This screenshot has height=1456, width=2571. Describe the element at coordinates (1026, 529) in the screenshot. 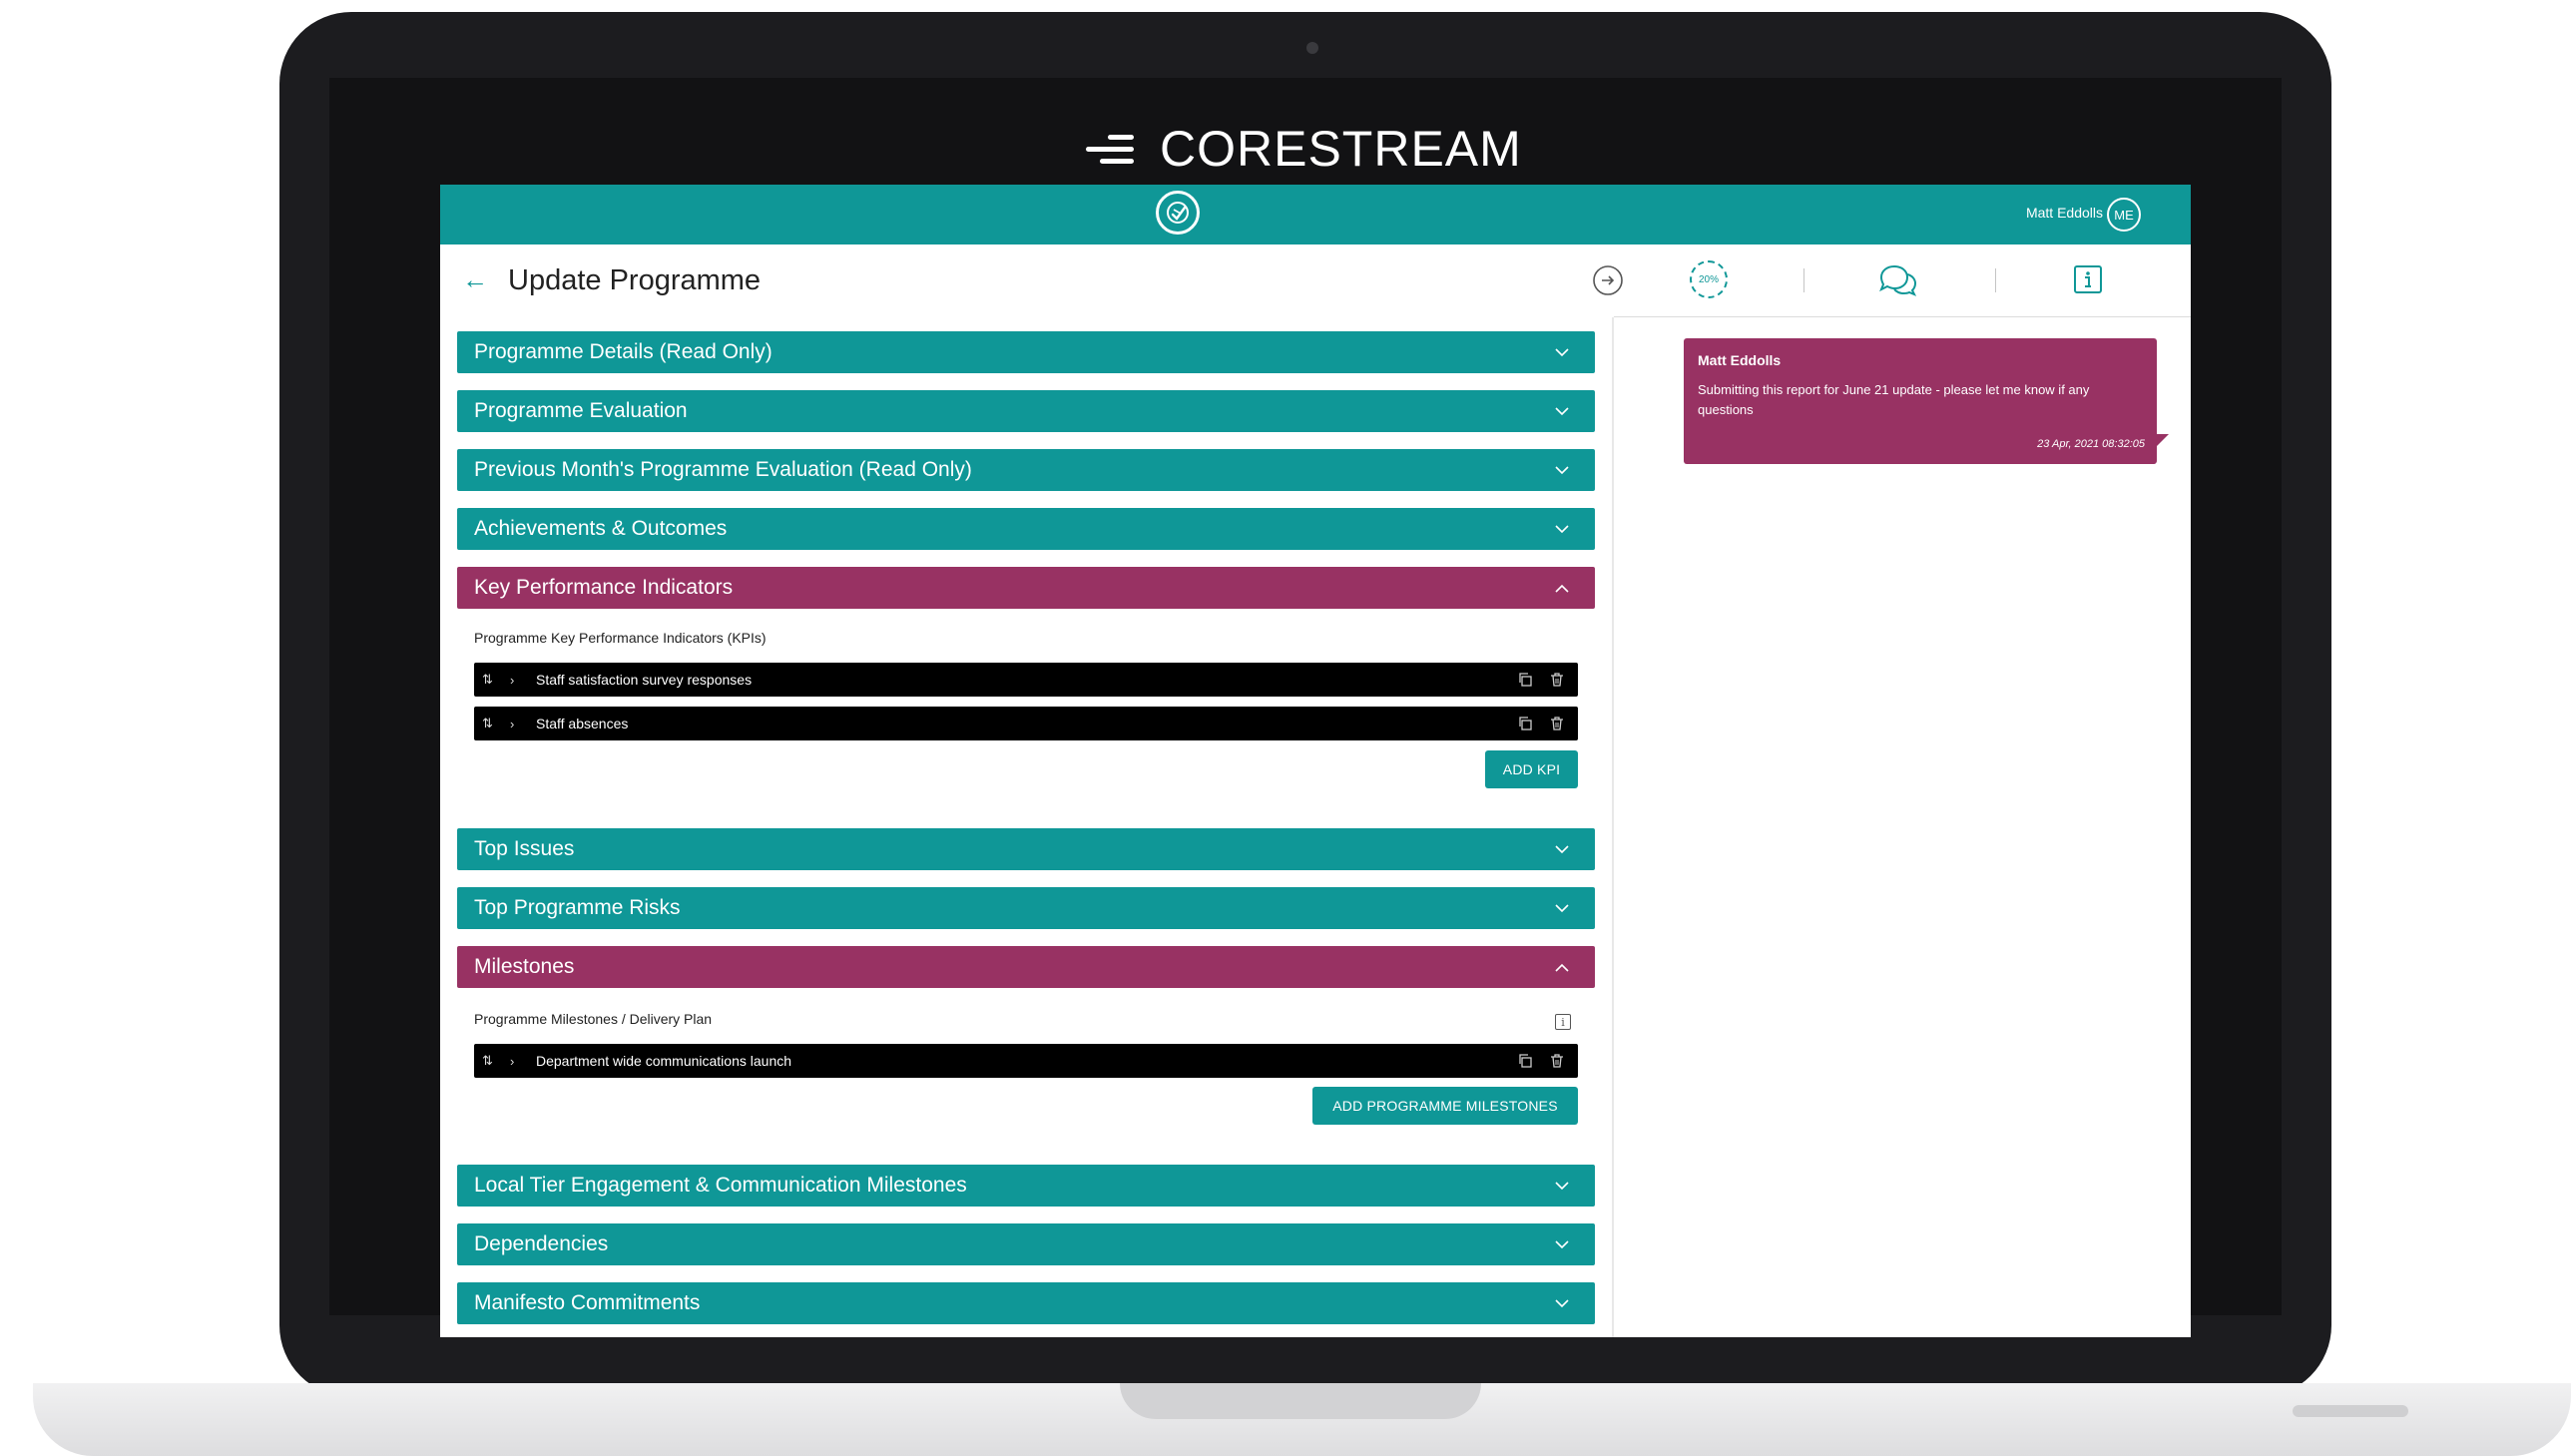

I see `section-achievements-outcomes: Achievements & Outcomes` at that location.